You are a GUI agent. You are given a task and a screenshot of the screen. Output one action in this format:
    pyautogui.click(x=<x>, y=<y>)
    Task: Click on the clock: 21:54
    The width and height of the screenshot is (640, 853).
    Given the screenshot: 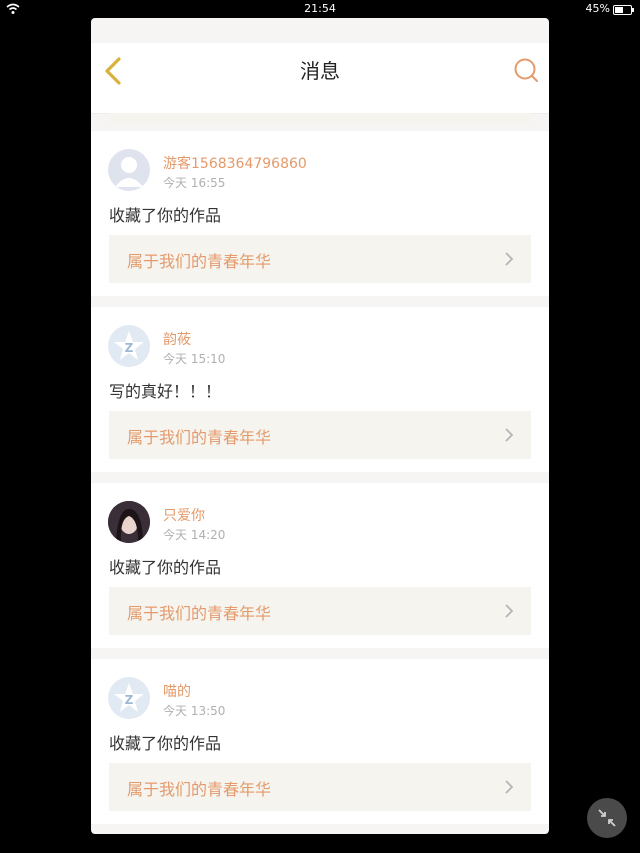 What is the action you would take?
    pyautogui.click(x=320, y=8)
    